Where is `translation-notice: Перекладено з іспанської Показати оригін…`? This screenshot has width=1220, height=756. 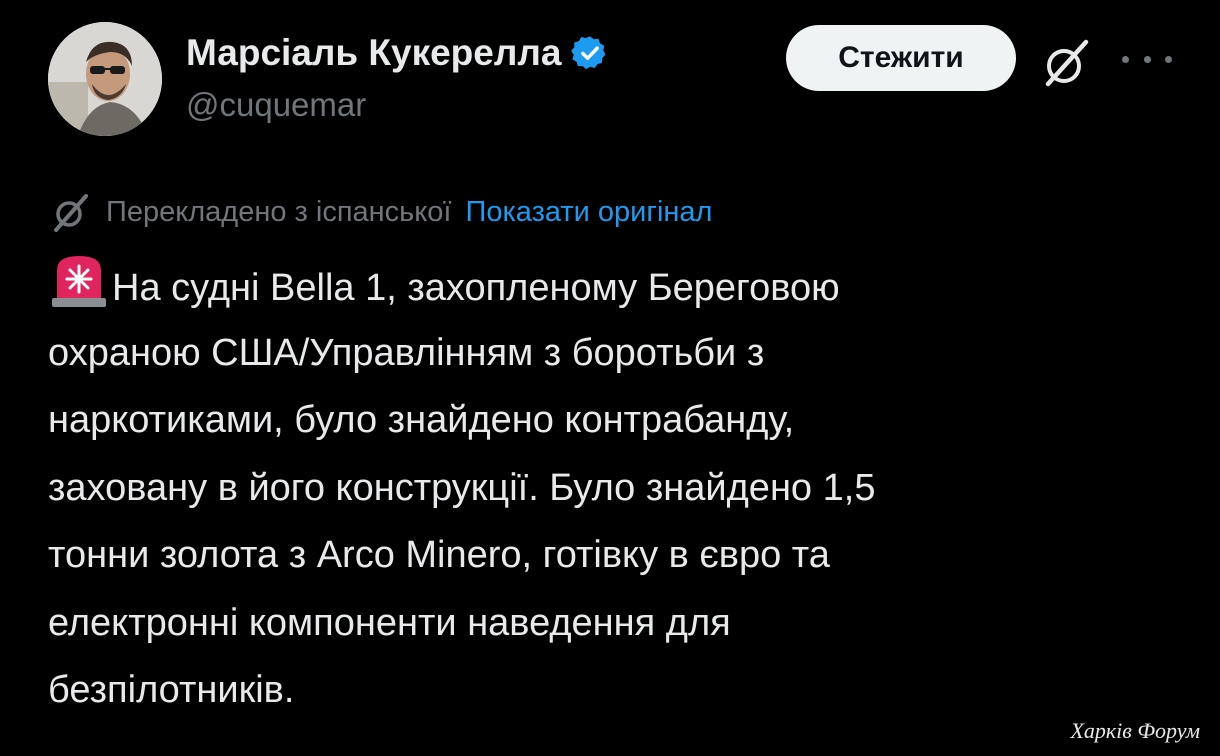 translation-notice: Перекладено з іспанської Показати оригін… is located at coordinates (380, 212).